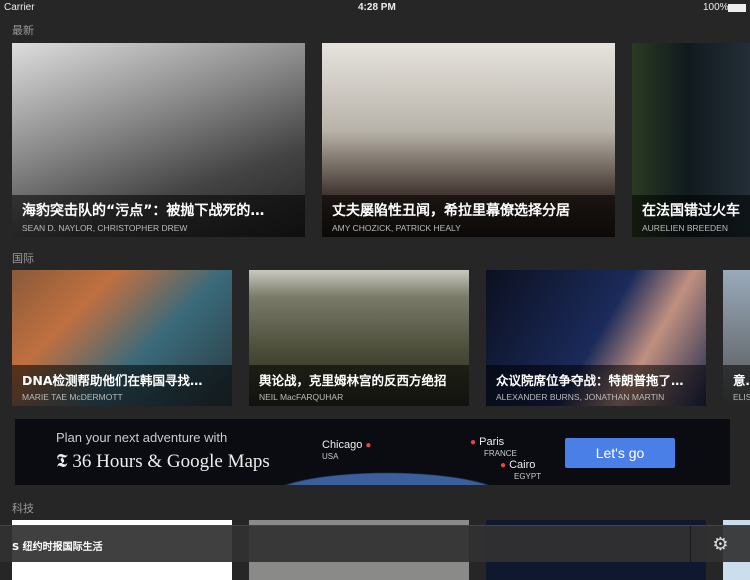 The width and height of the screenshot is (750, 580). What do you see at coordinates (57, 545) in the screenshot?
I see `brand-logo: S 纽约时报国际生活` at bounding box center [57, 545].